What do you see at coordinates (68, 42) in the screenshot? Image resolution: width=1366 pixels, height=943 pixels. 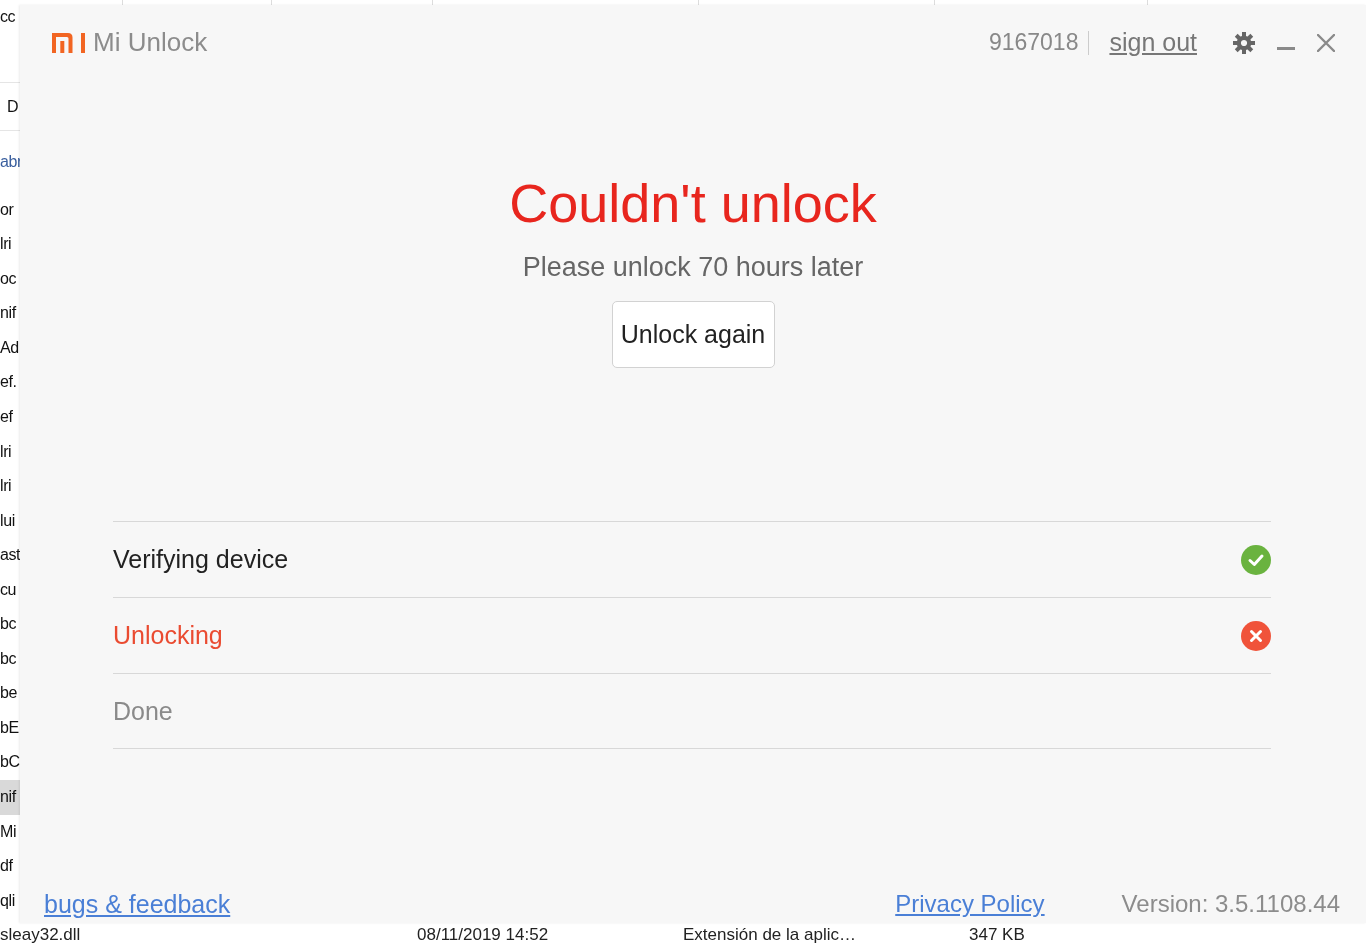 I see `logo-icon` at bounding box center [68, 42].